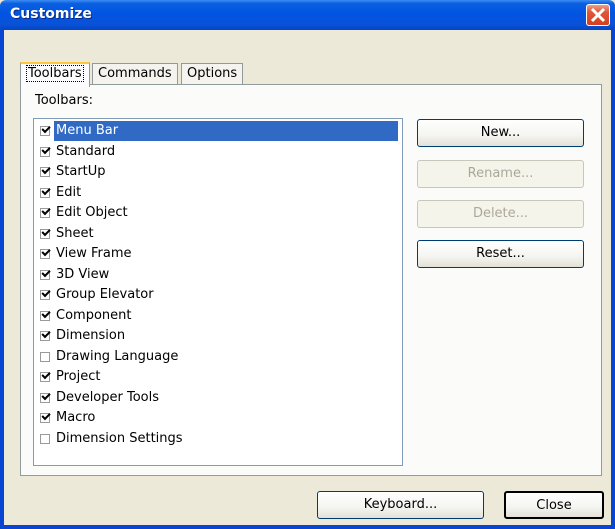  What do you see at coordinates (105, 294) in the screenshot?
I see `list-item-label: Group Elevator` at bounding box center [105, 294].